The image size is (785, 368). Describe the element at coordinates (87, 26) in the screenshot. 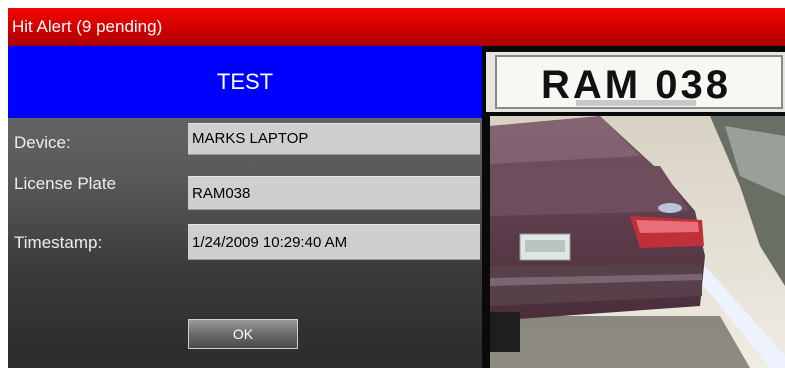

I see `window-title: Hit Alert (9 pending)` at that location.